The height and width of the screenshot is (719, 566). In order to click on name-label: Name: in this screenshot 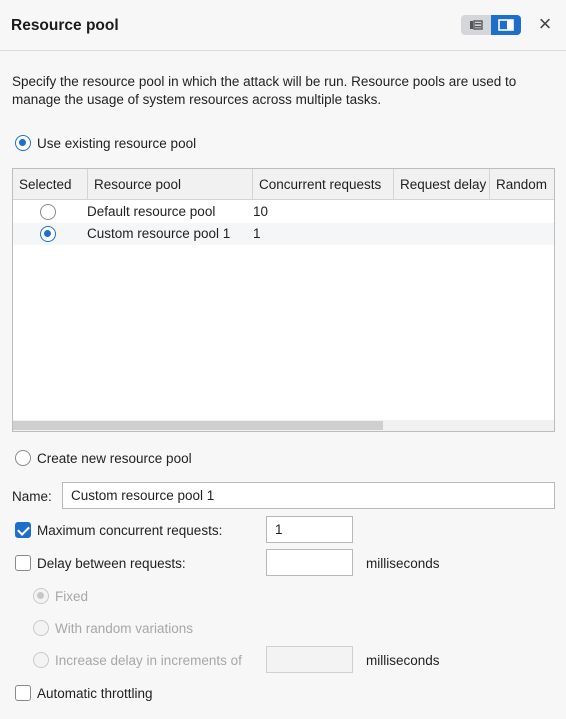, I will do `click(32, 496)`.